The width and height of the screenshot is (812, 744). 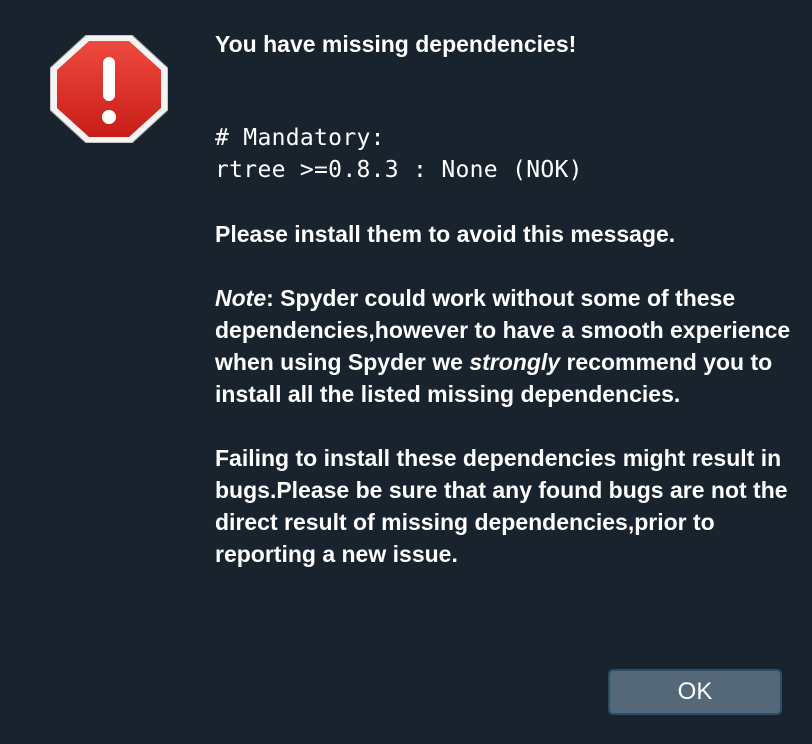 I want to click on dependency-section-header: # Mandatory:, so click(x=300, y=138).